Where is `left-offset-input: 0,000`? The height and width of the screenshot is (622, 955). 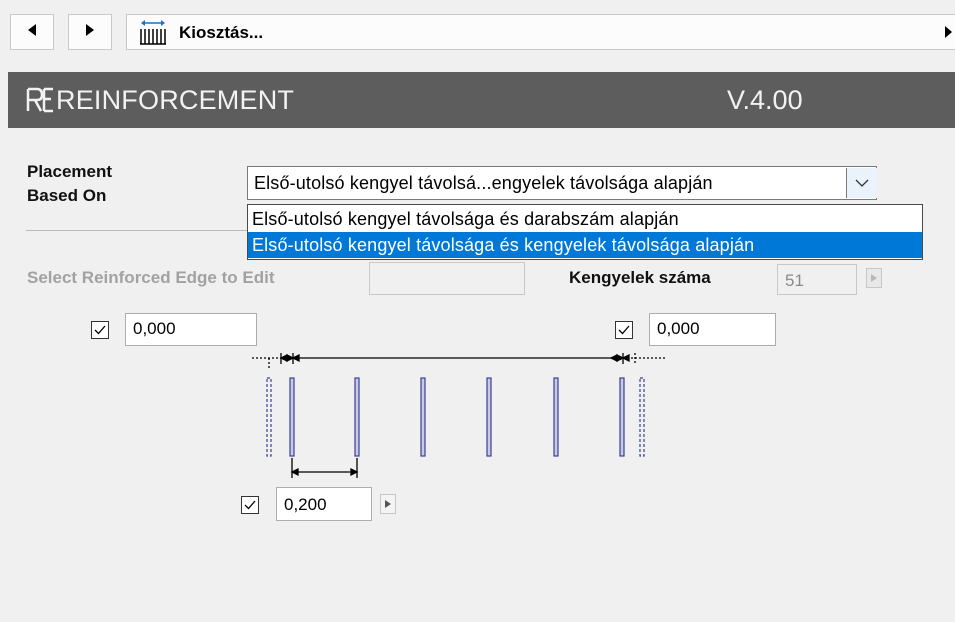 left-offset-input: 0,000 is located at coordinates (191, 329).